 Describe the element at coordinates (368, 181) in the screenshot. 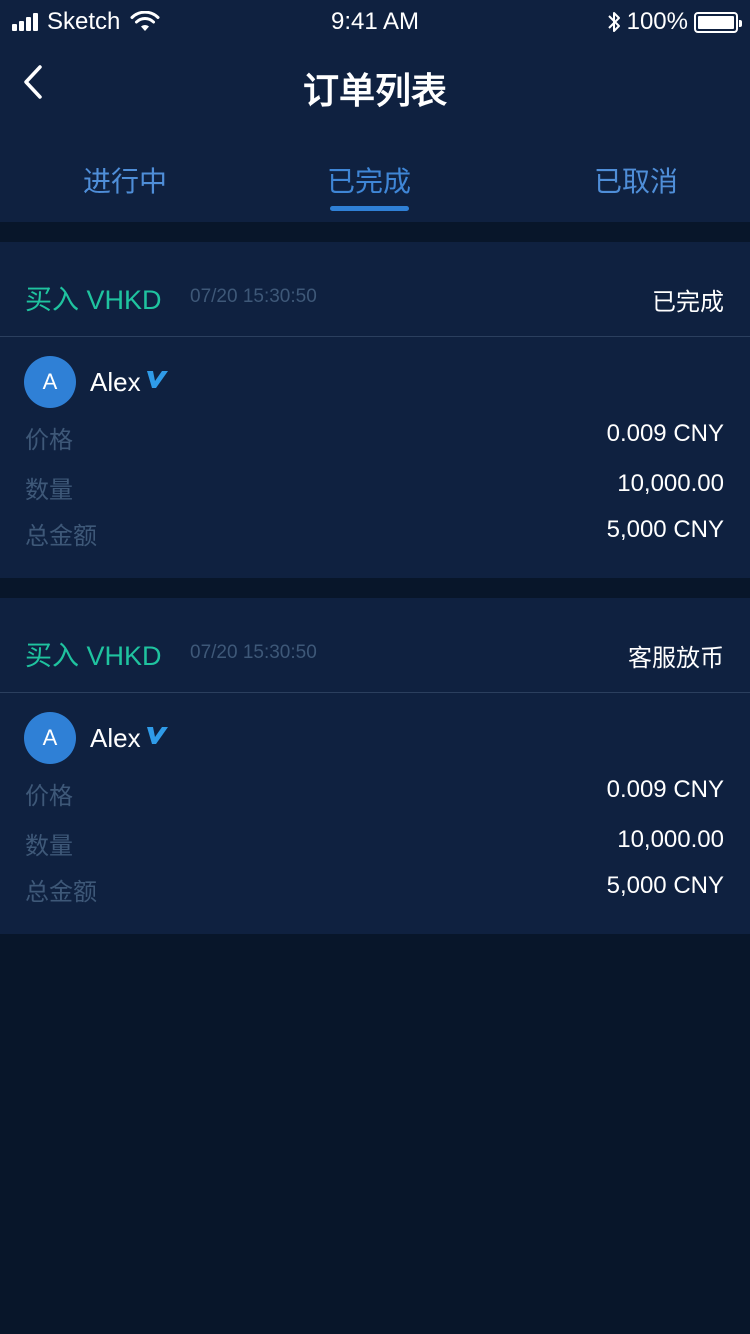

I see `tab-label: 已完成` at that location.